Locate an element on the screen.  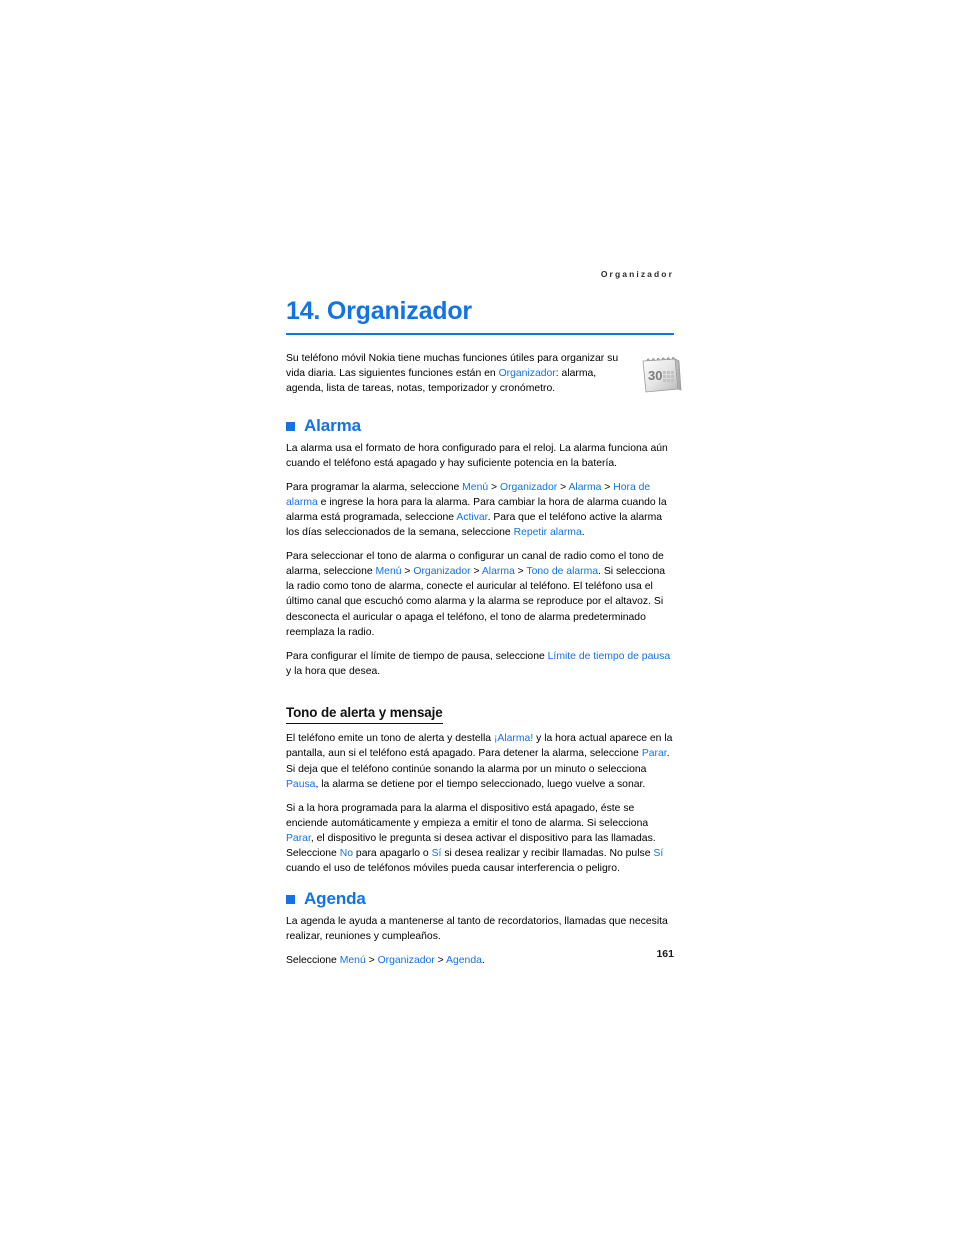
running-header: Organizador is located at coordinates (637, 274).